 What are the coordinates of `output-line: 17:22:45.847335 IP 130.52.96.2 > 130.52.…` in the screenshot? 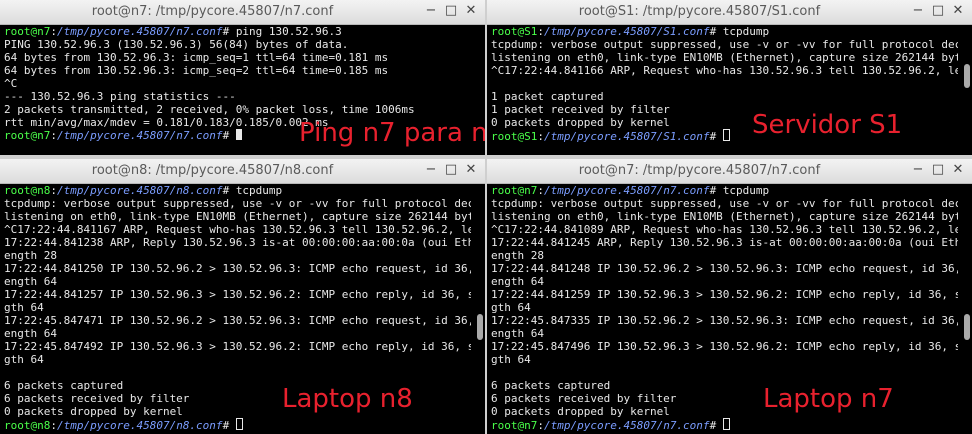 It's located at (724, 320).